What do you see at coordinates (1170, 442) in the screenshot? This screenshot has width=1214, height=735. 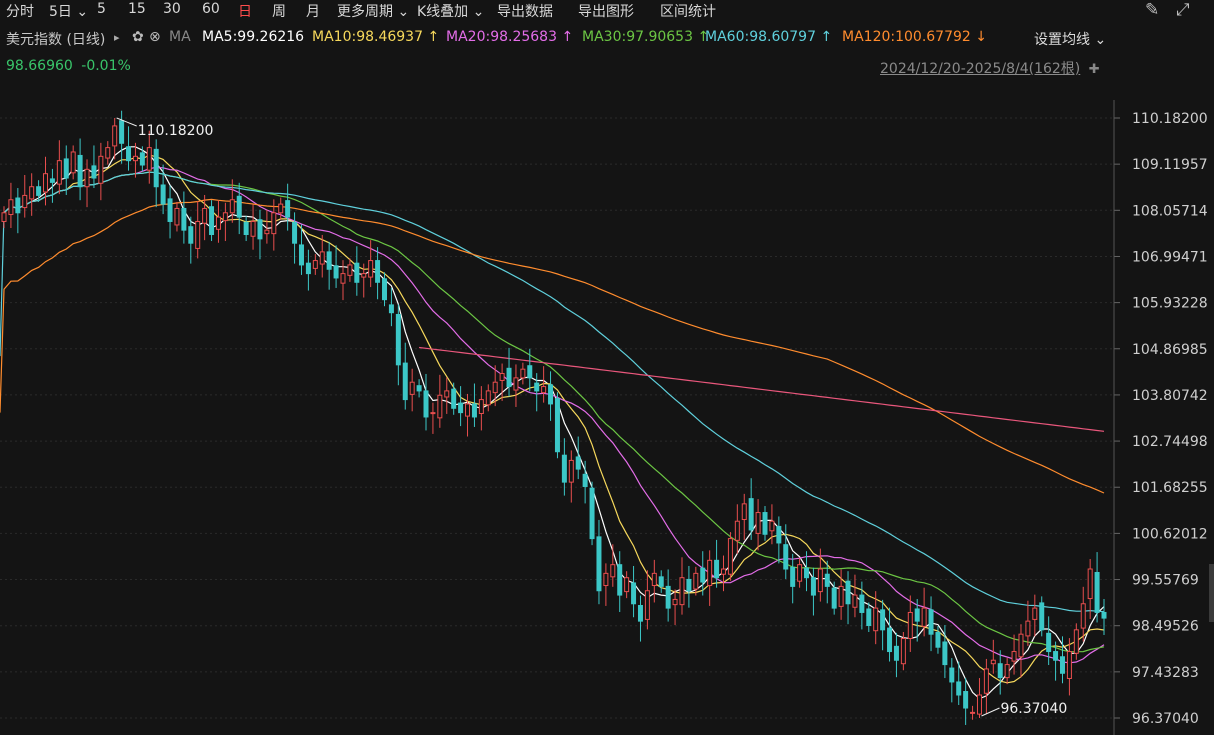 I see `y-tick-label: 102.74498` at bounding box center [1170, 442].